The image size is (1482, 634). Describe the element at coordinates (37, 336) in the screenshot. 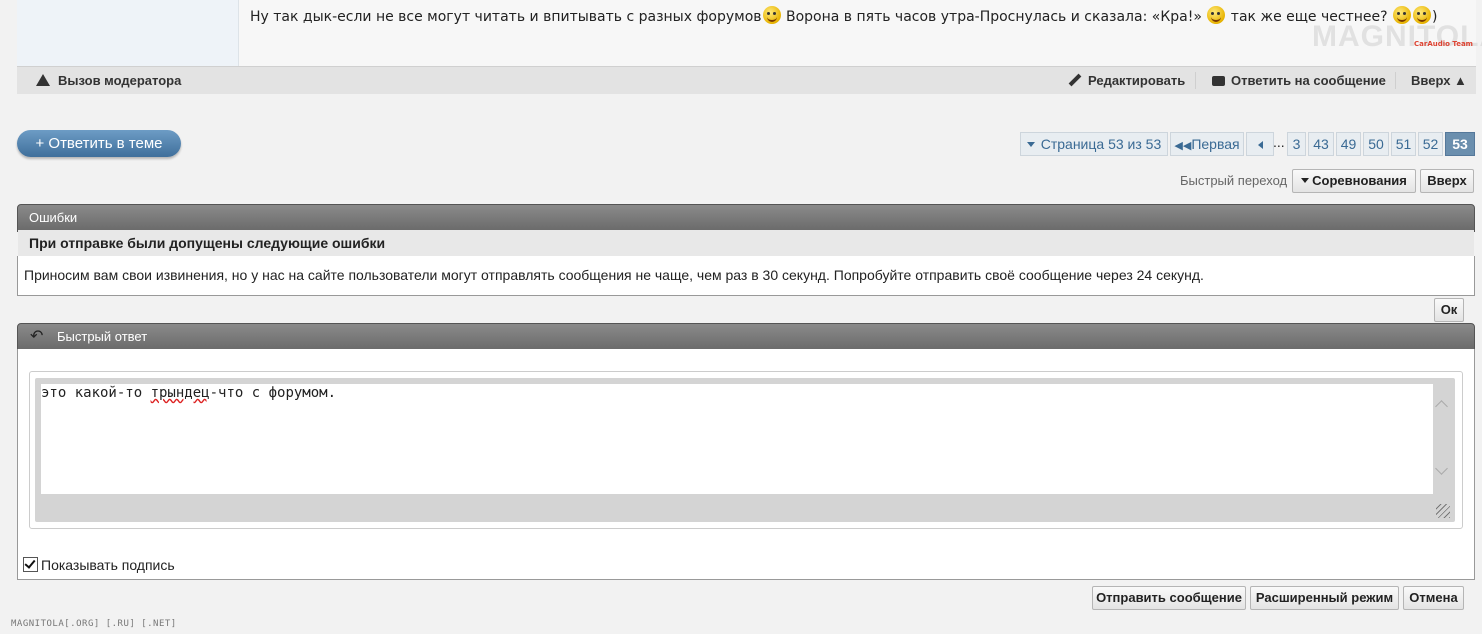

I see `reply-arrow-icon: ↶` at that location.